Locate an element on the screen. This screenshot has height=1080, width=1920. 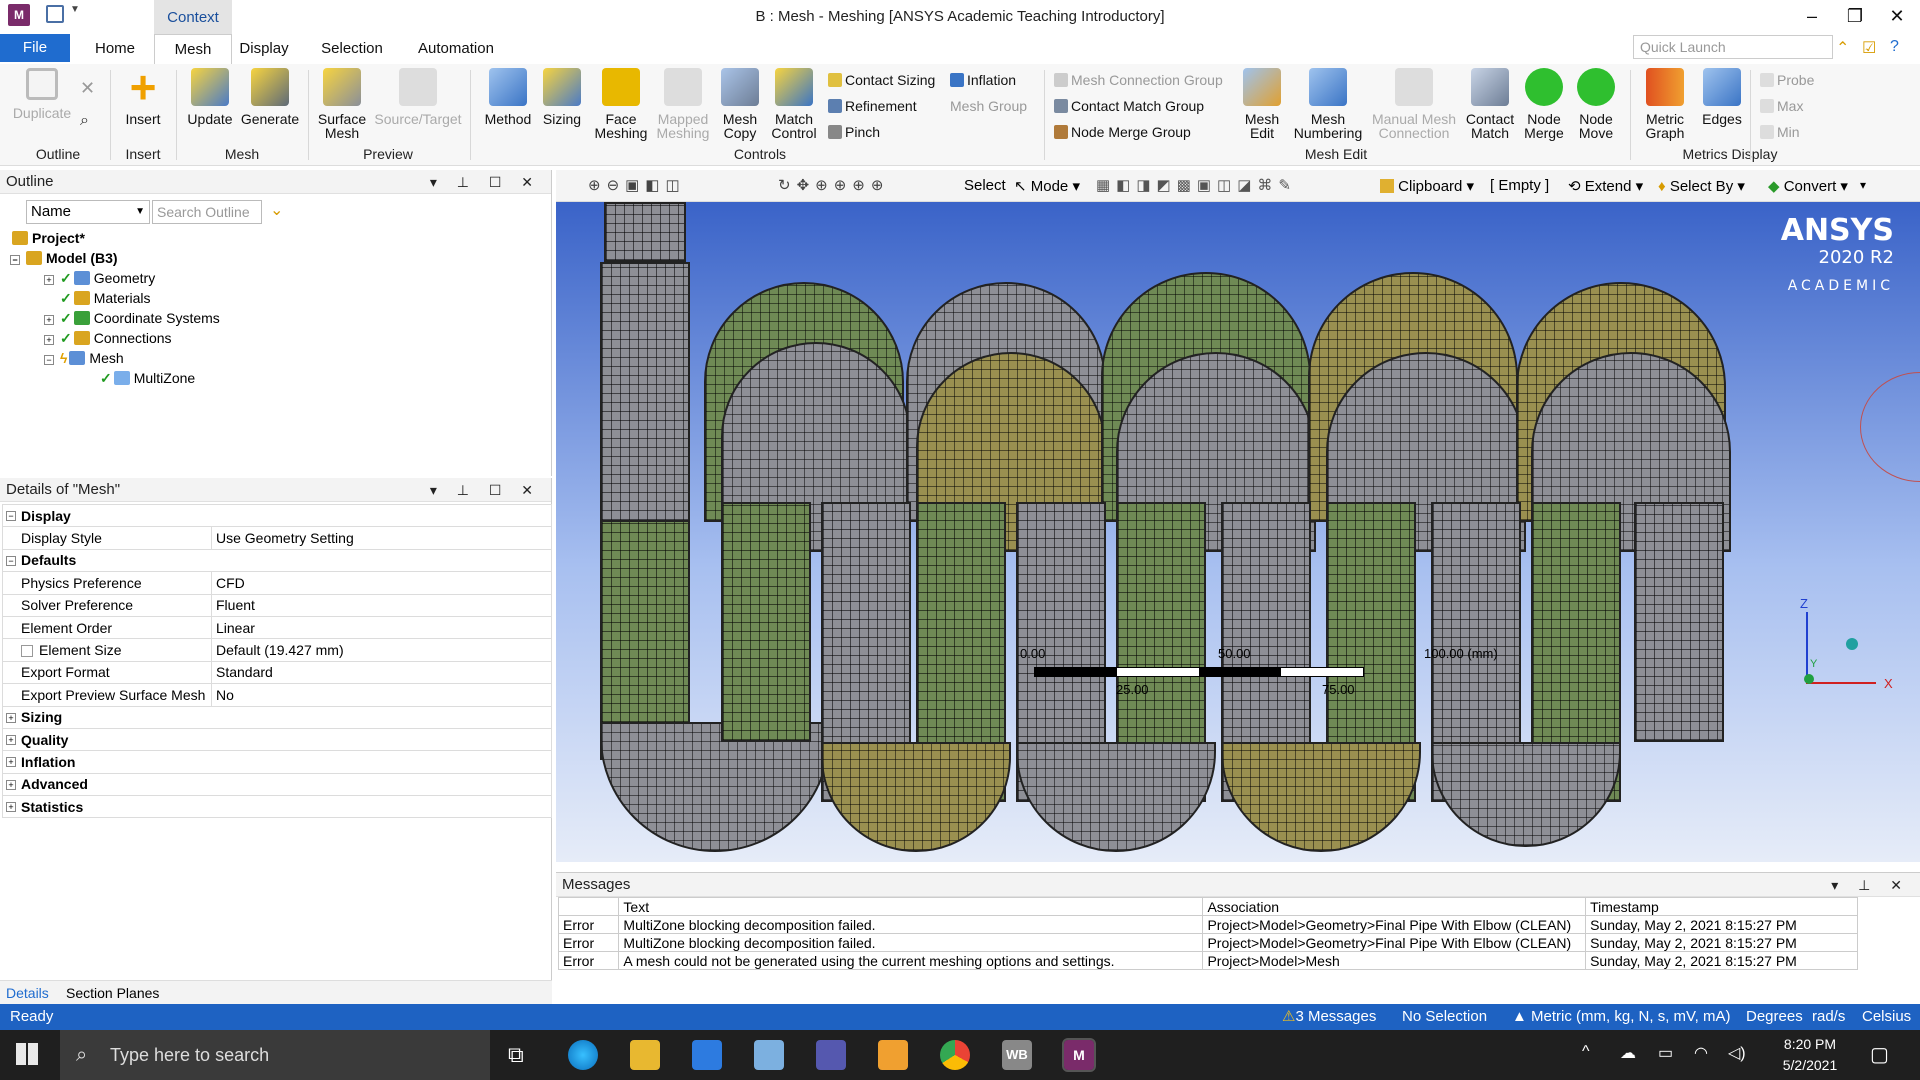
task-view-icon: ⧉ is located at coordinates (516, 1055).